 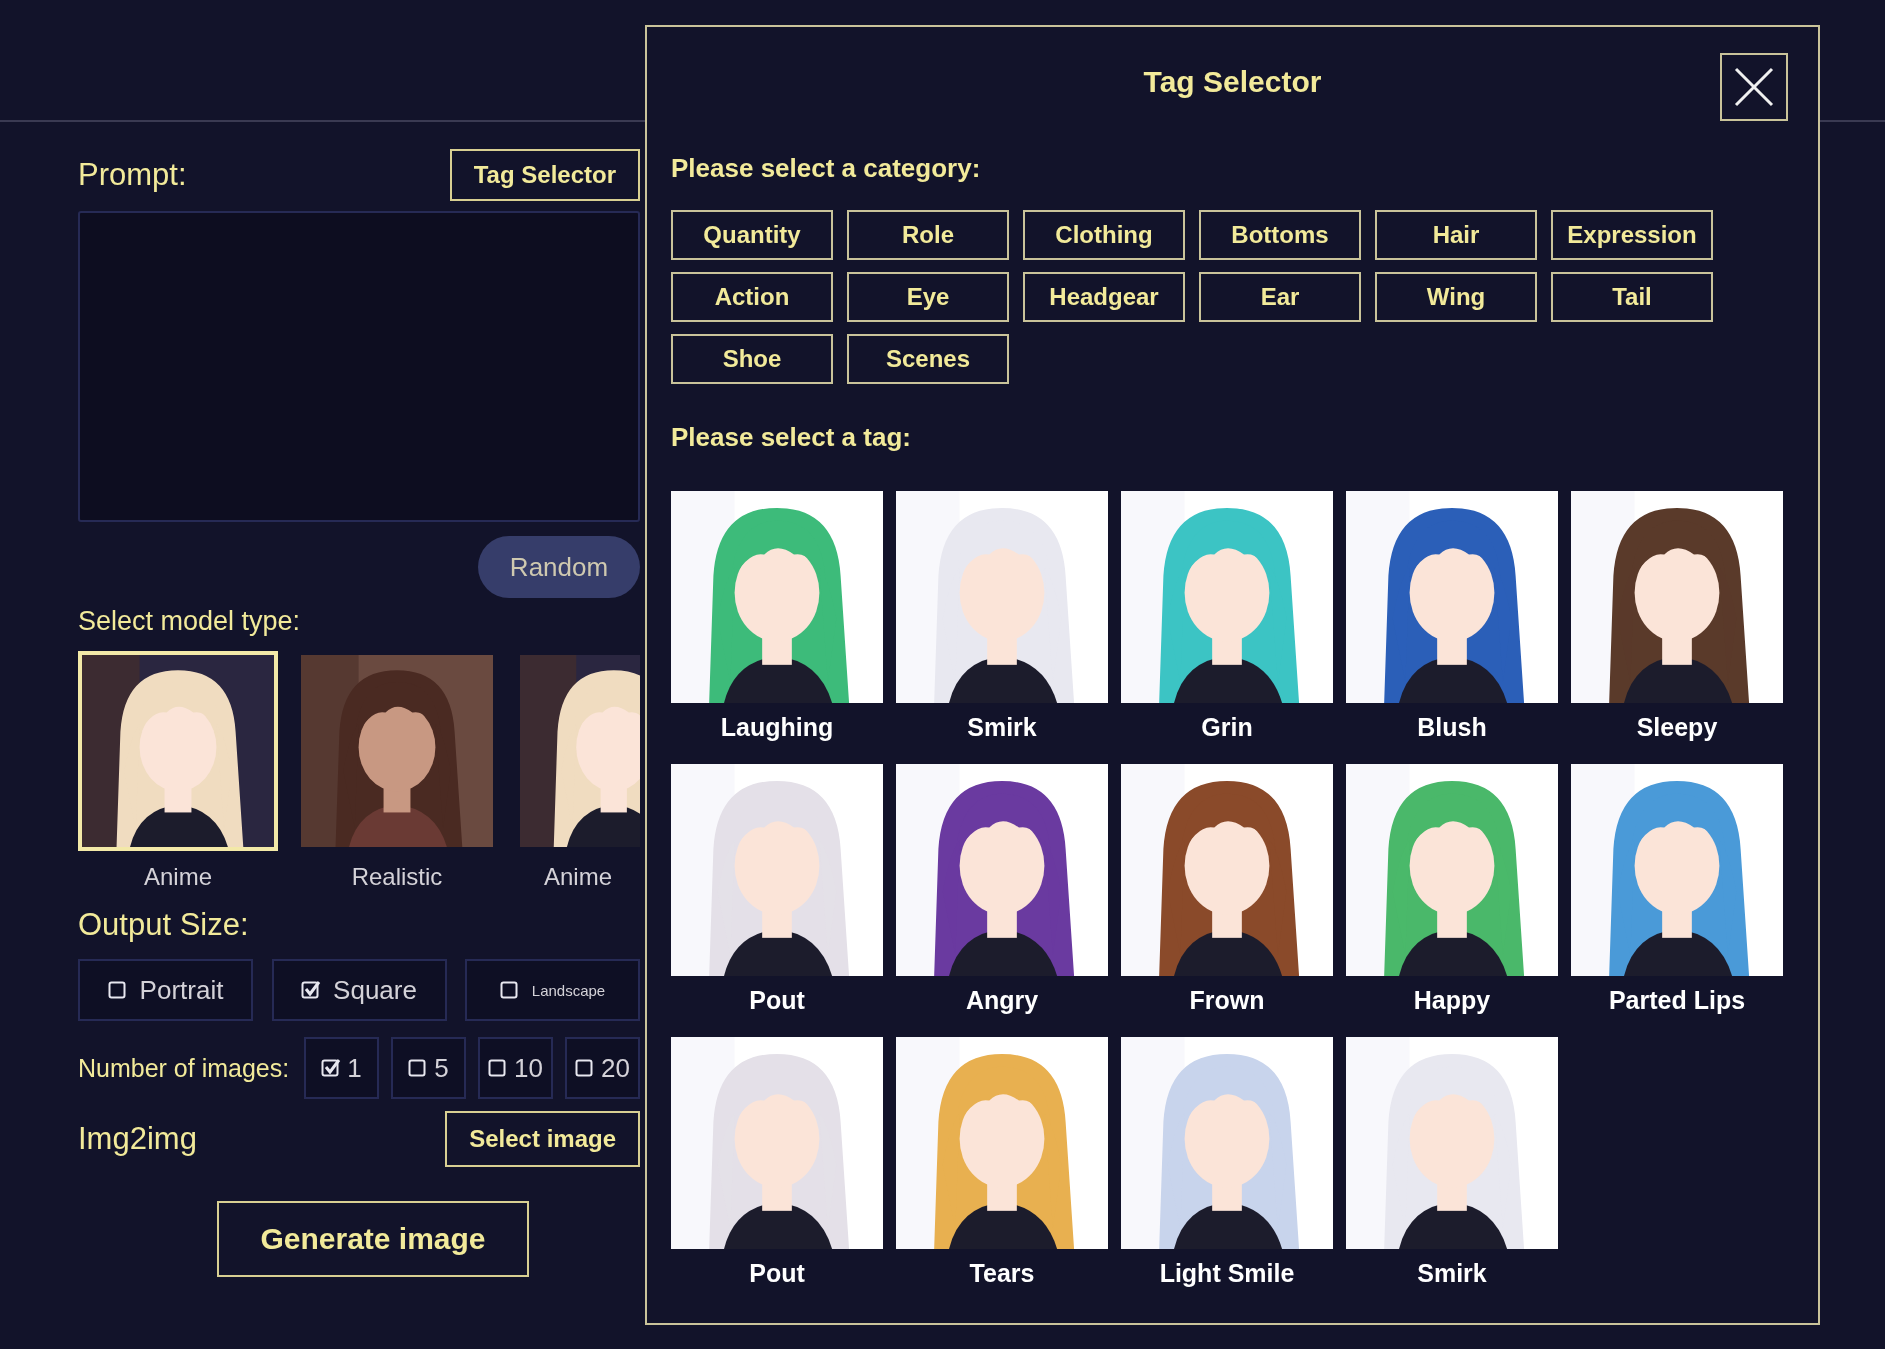 What do you see at coordinates (559, 567) in the screenshot?
I see `random-button: Random` at bounding box center [559, 567].